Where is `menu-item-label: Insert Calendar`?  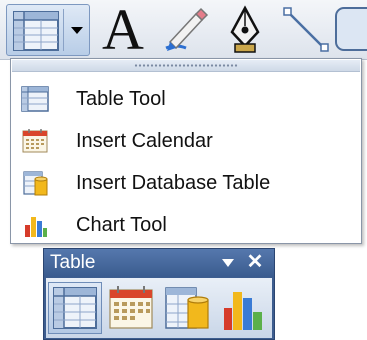 menu-item-label: Insert Calendar is located at coordinates (144, 141).